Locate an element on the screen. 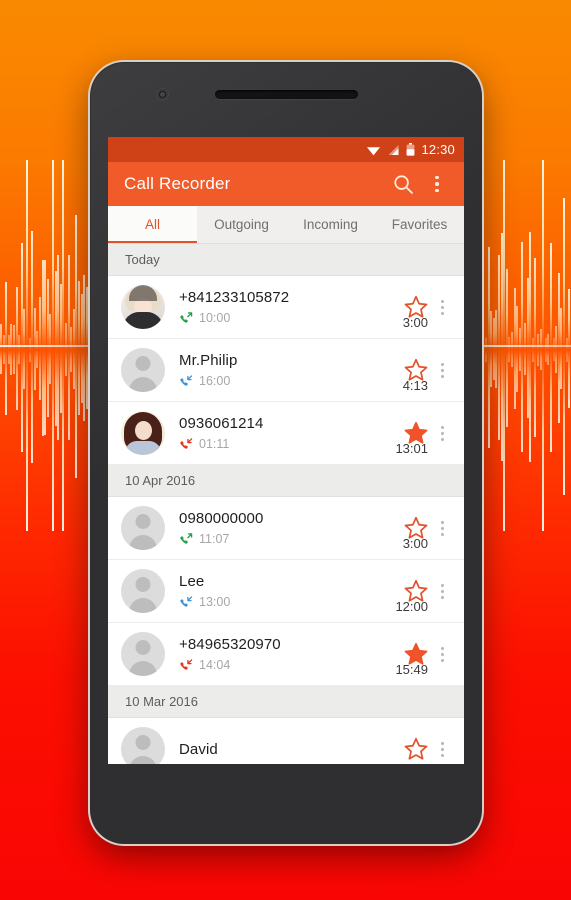 The image size is (571, 900). call-time: 10:00 is located at coordinates (215, 318).